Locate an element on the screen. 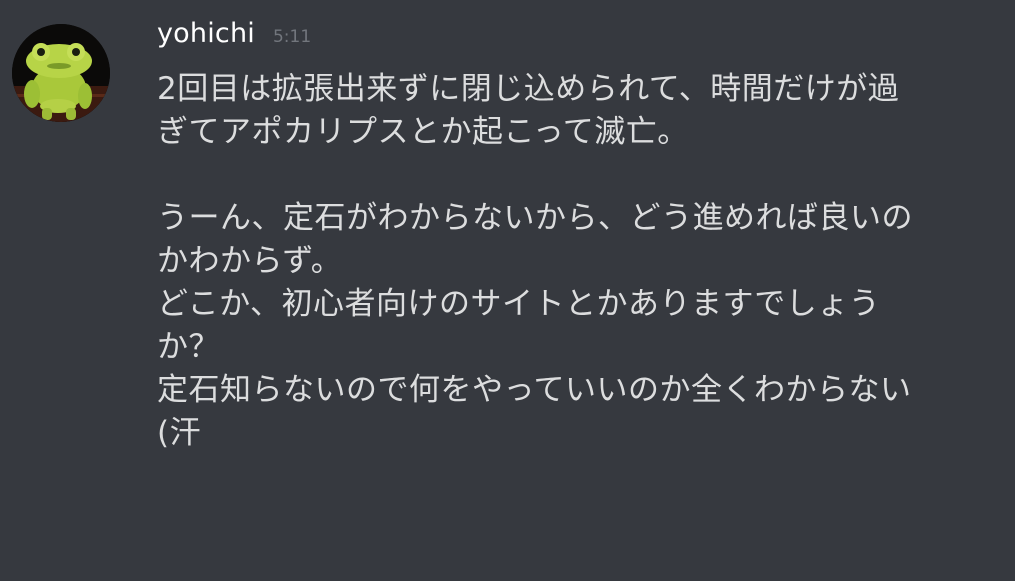 Image resolution: width=1015 pixels, height=581 pixels. user-avatar is located at coordinates (61, 73).